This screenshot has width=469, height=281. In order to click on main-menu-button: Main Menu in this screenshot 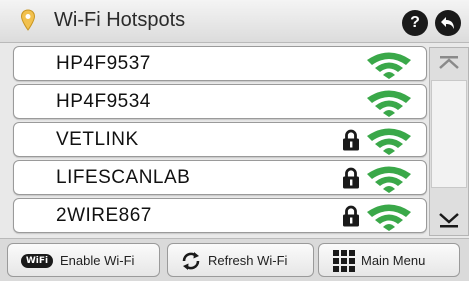, I will do `click(389, 260)`.